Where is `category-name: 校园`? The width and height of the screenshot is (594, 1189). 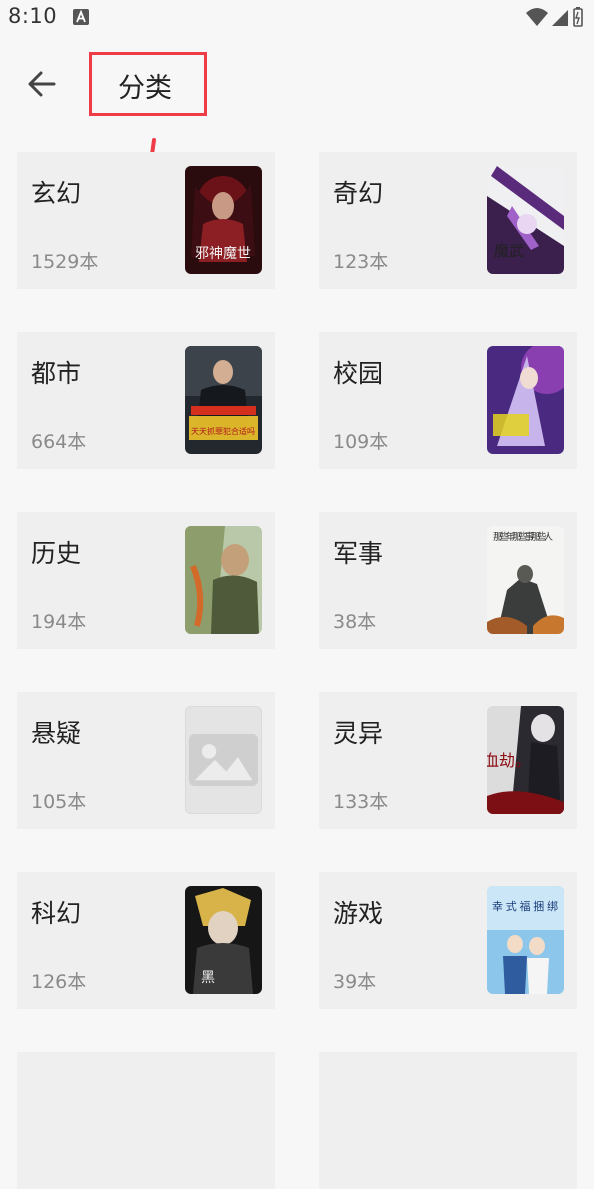 category-name: 校园 is located at coordinates (358, 373).